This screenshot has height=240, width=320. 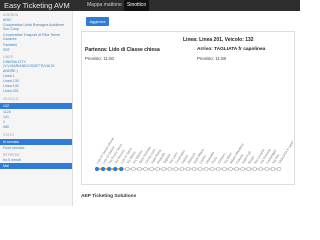 What do you see at coordinates (35, 86) in the screenshot?
I see `sidebar-item-linea-140: Linea 140` at bounding box center [35, 86].